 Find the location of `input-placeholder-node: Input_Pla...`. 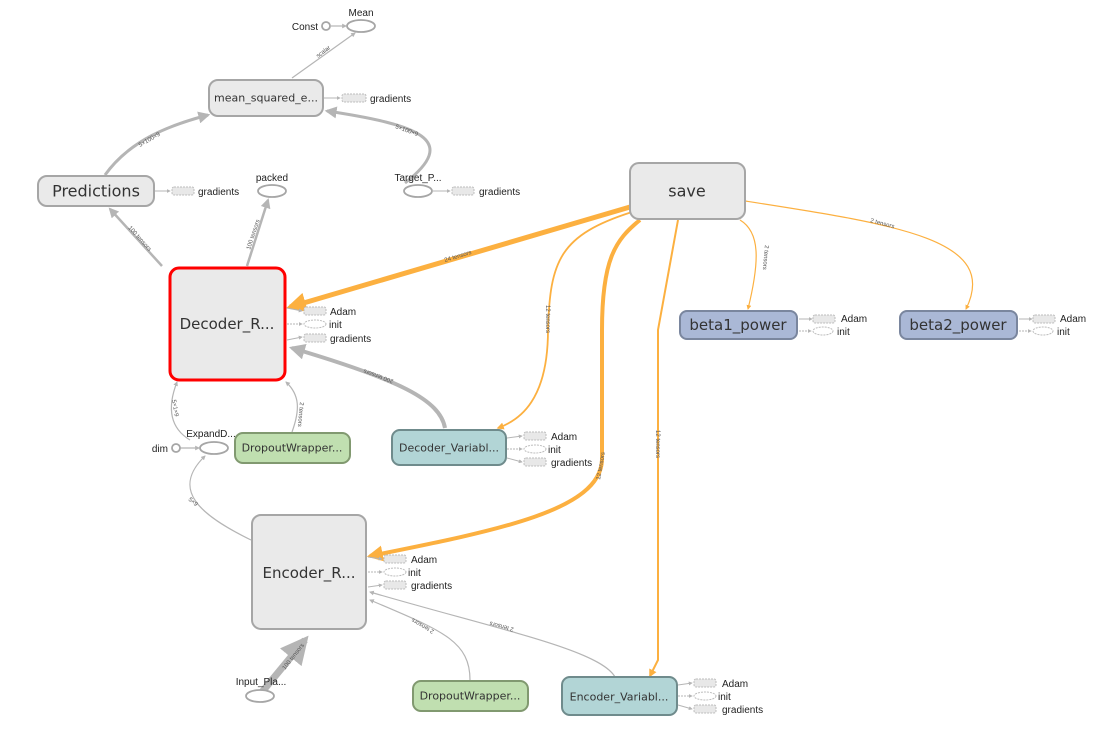

input-placeholder-node: Input_Pla... is located at coordinates (261, 690).